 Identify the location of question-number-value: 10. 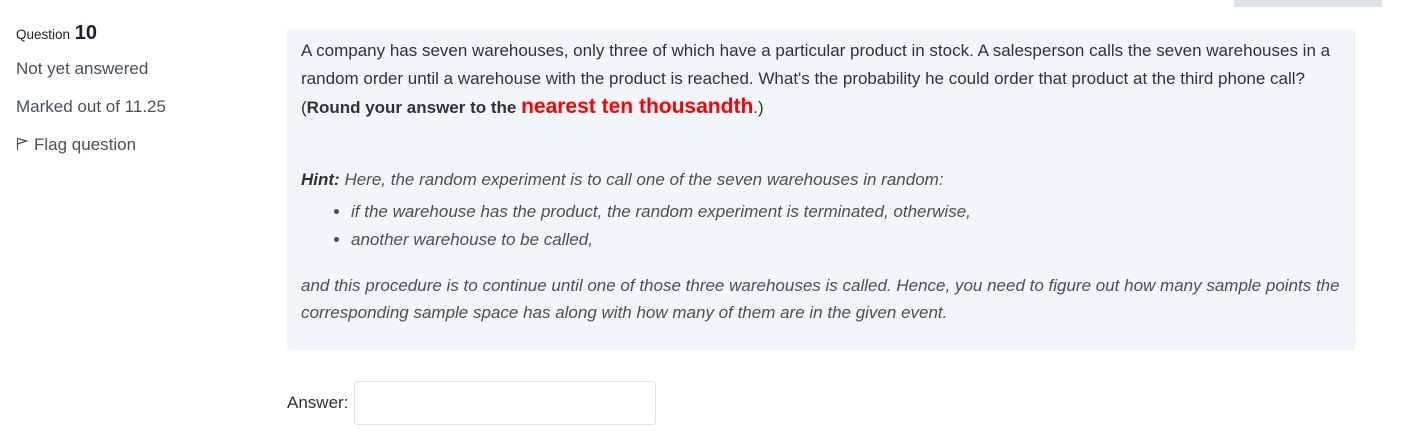
(86, 33).